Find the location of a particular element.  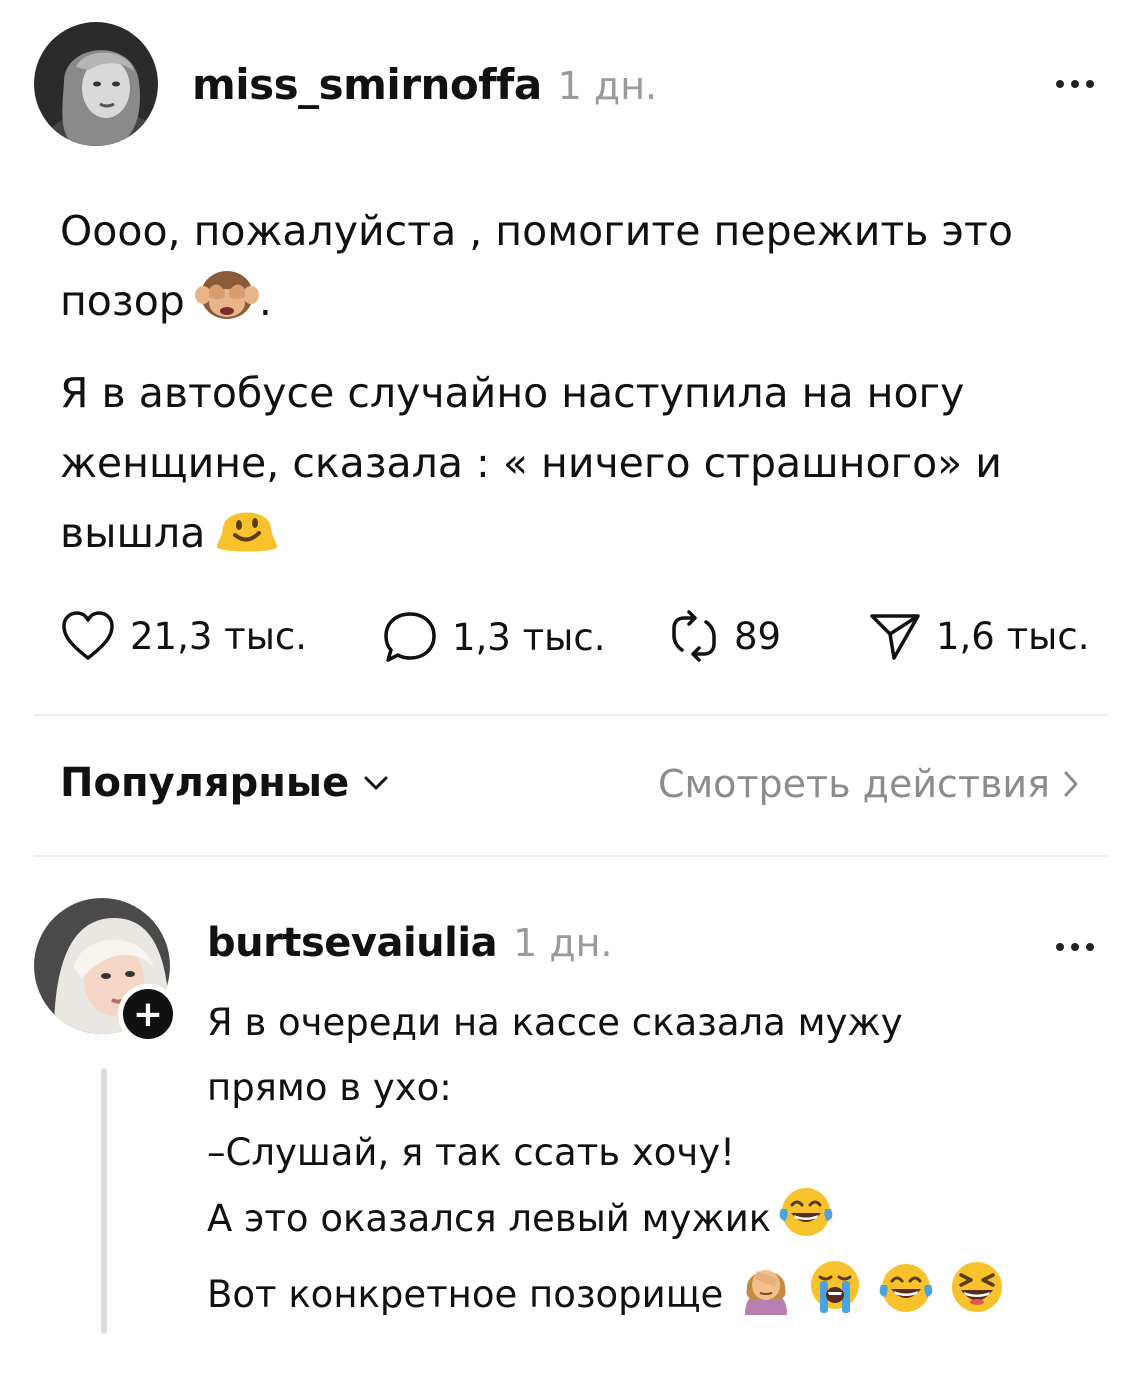

reply-thread-line is located at coordinates (104, 1201).